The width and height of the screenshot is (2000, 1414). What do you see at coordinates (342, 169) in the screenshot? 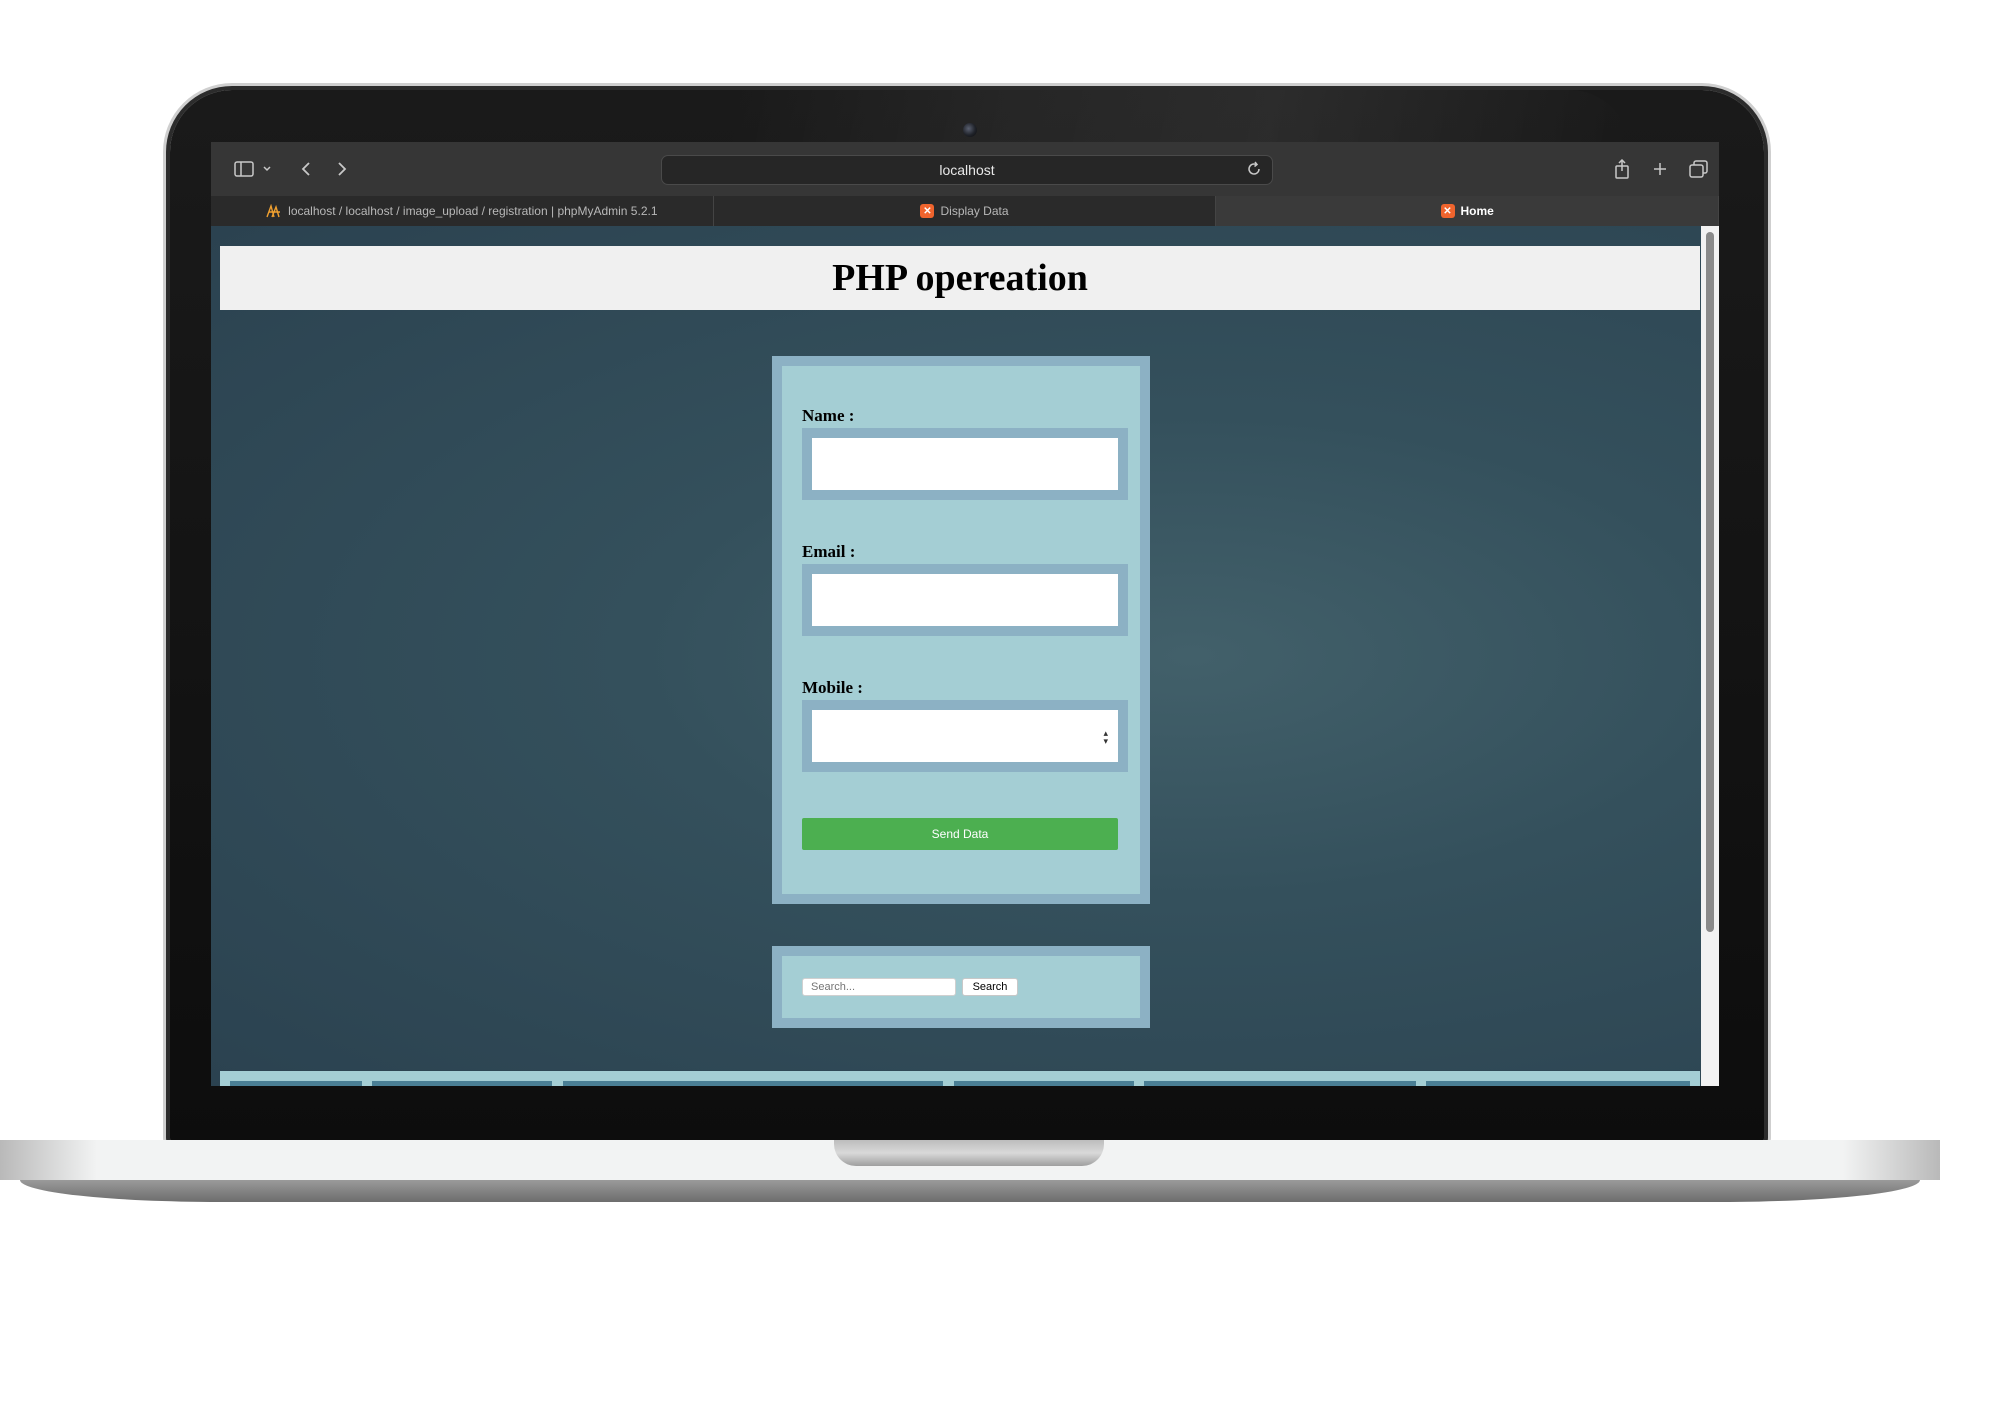
I see `forward-icon` at bounding box center [342, 169].